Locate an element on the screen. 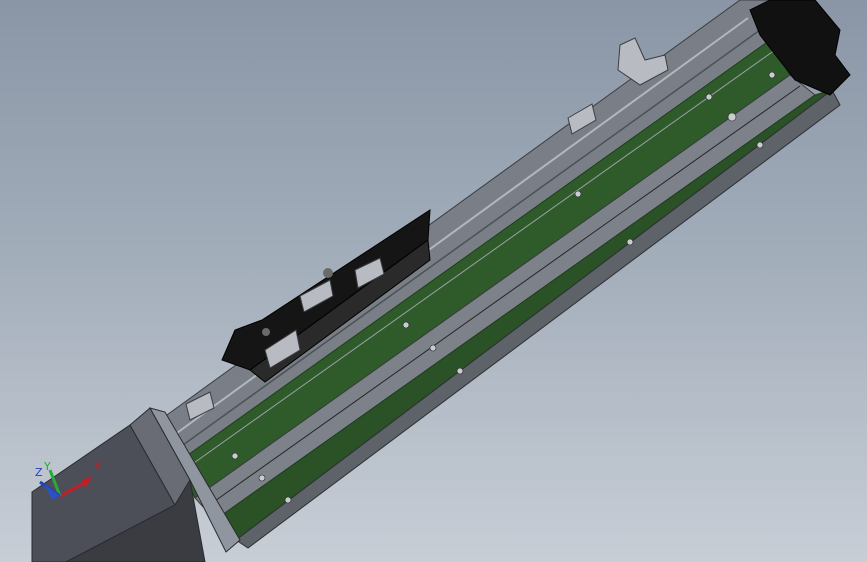  triad-label-x: X is located at coordinates (98, 466).